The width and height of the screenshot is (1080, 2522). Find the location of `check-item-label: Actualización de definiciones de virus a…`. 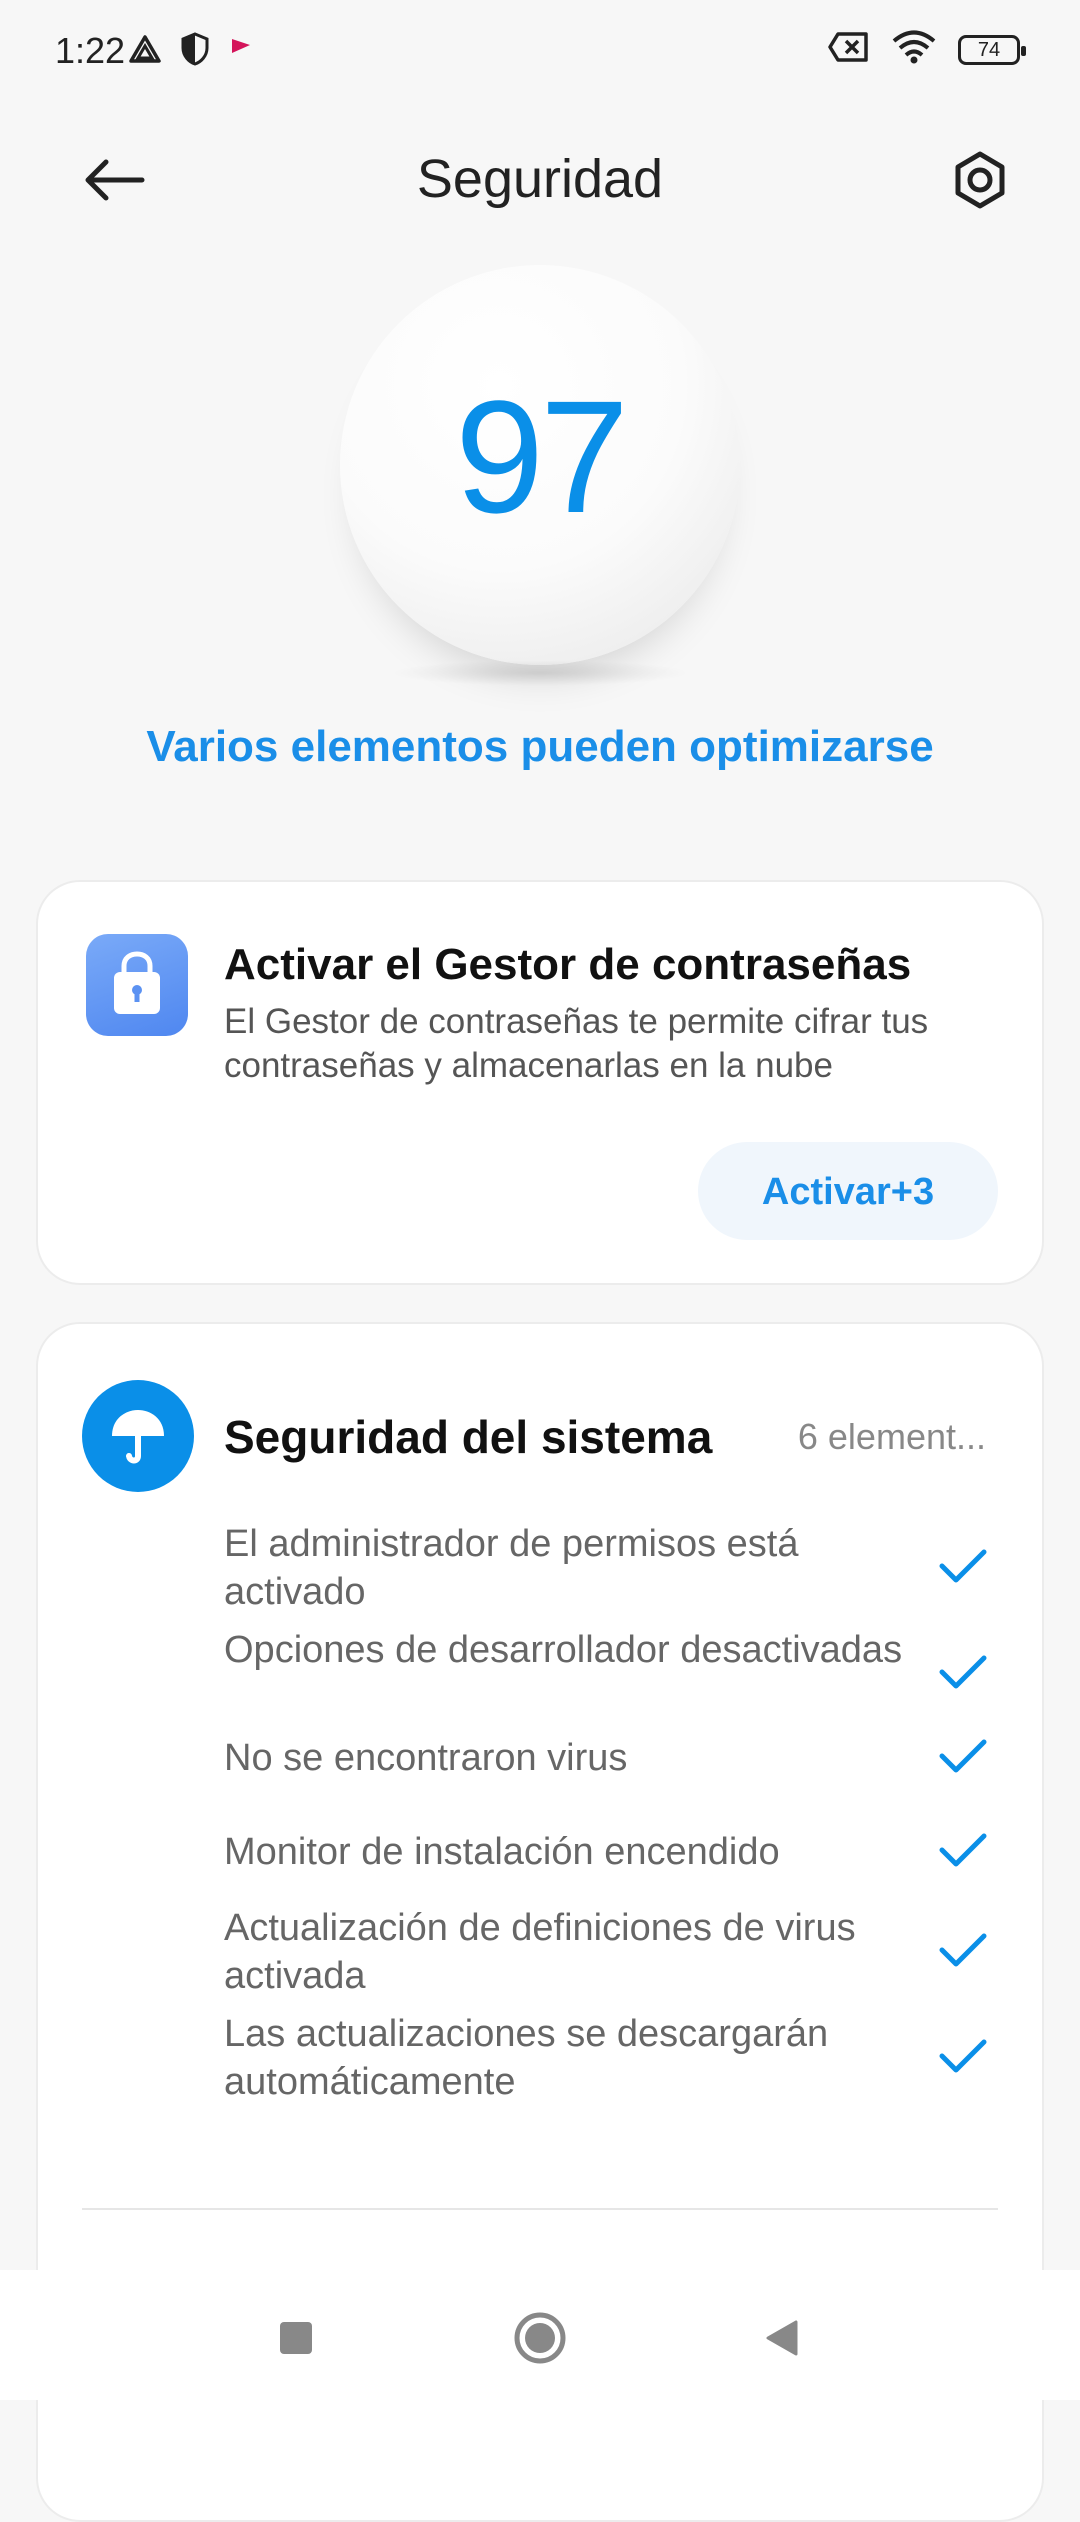

check-item-label: Actualización de definiciones de virus a… is located at coordinates (540, 1952).